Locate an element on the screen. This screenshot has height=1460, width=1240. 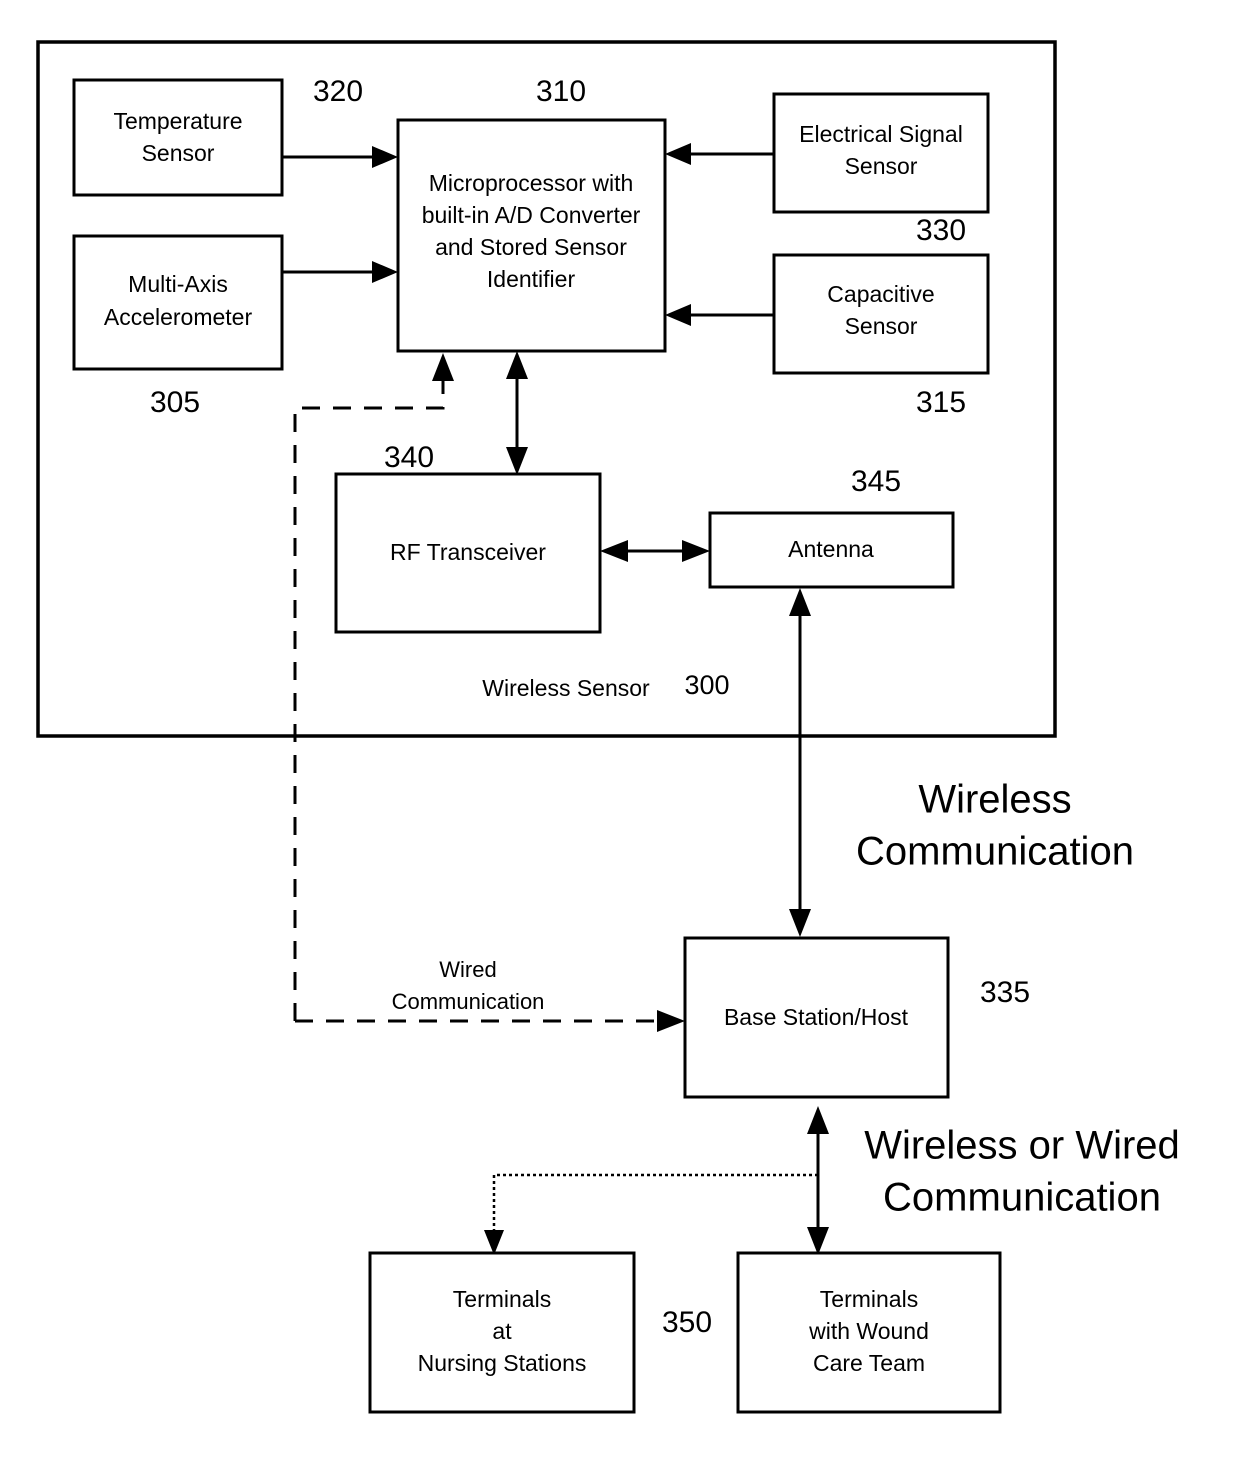
temperature-sensor-box is located at coordinates (178, 137).